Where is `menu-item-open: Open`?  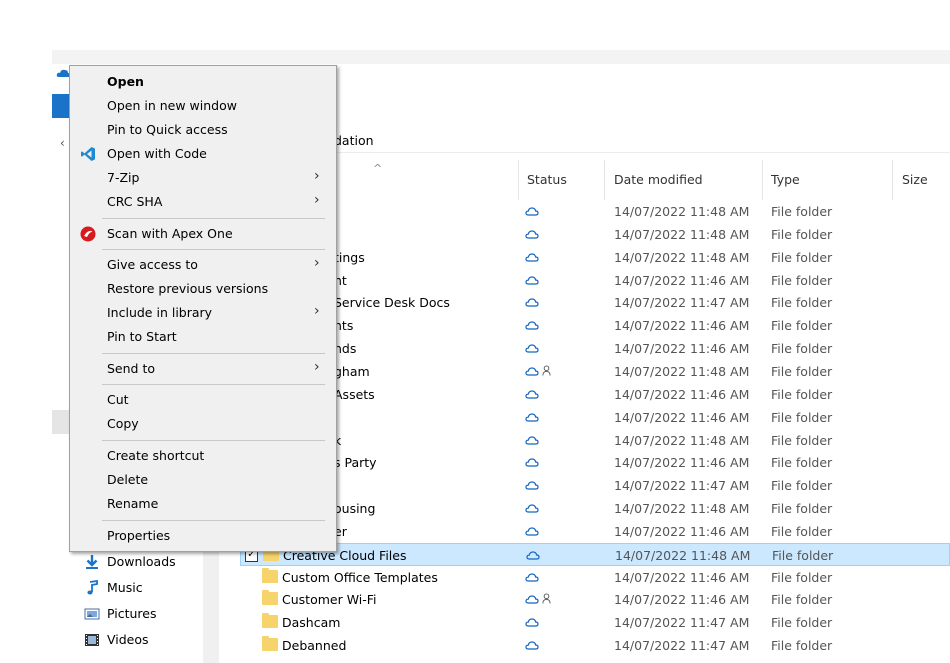 menu-item-open: Open is located at coordinates (203, 82).